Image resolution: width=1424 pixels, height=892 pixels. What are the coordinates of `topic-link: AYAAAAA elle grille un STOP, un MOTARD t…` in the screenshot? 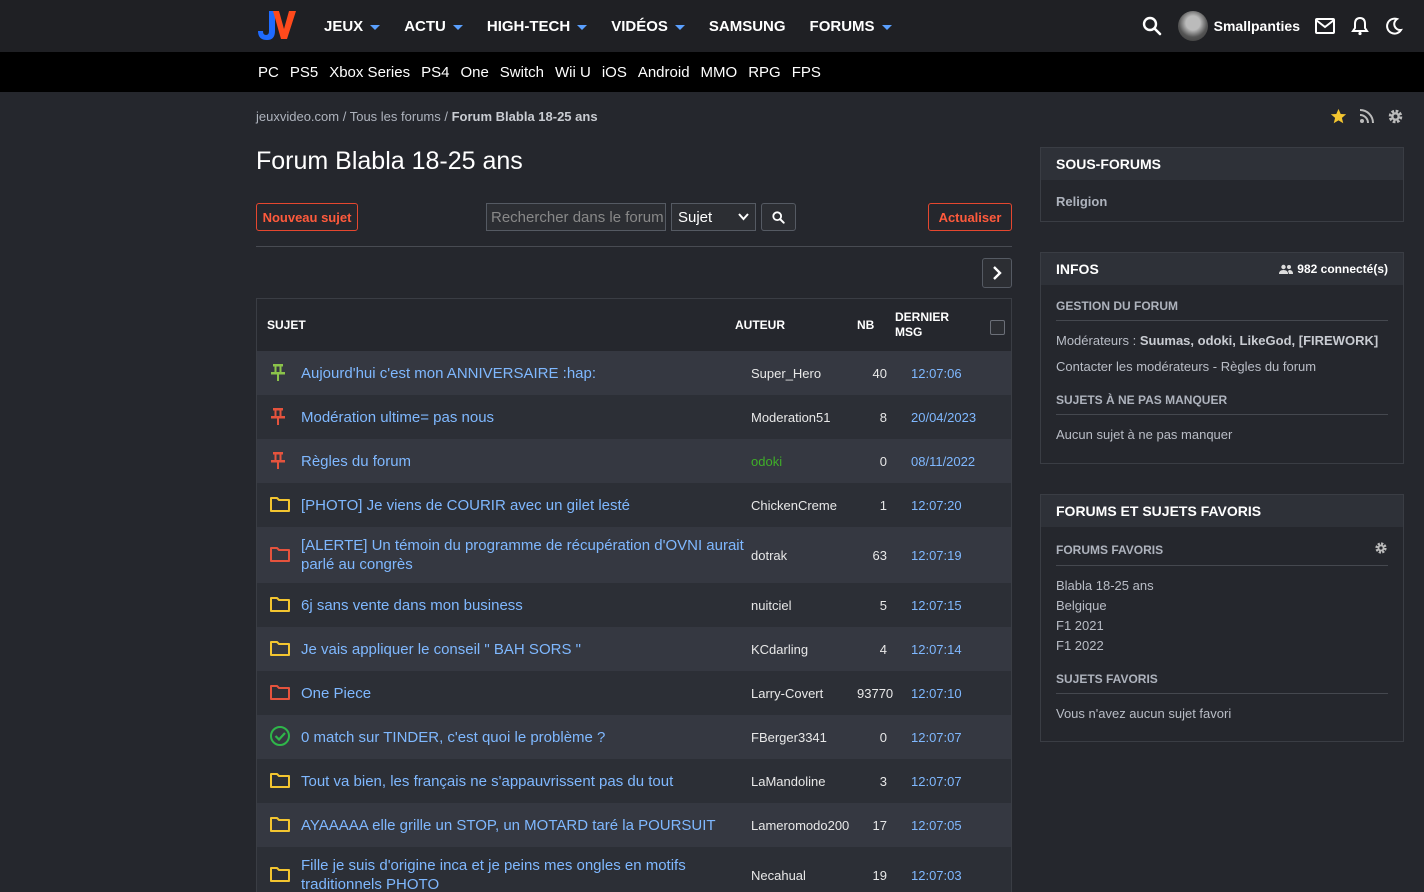 It's located at (523, 825).